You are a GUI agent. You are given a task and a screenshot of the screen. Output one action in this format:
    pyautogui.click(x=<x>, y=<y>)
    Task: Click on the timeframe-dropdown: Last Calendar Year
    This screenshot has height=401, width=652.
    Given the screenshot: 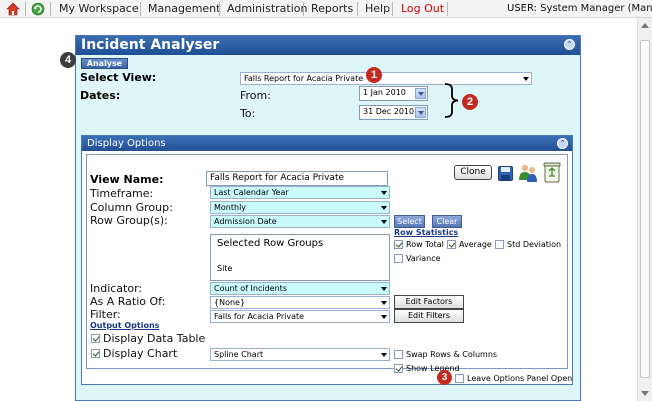 What is the action you would take?
    pyautogui.click(x=300, y=192)
    